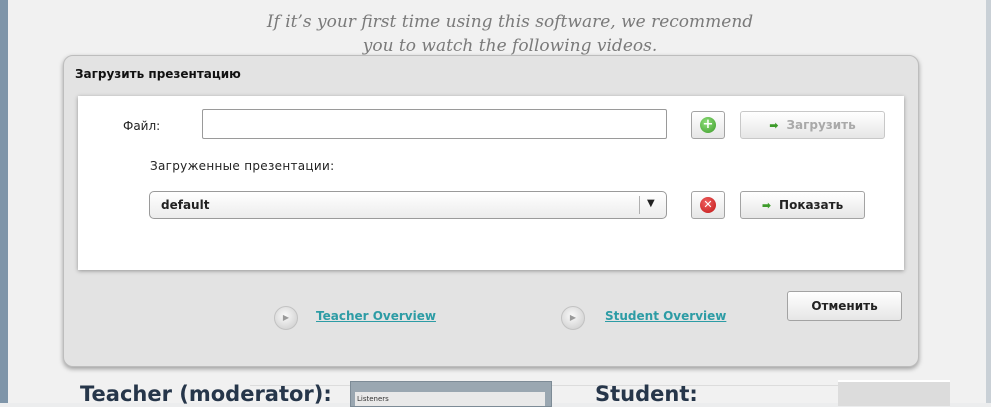 This screenshot has width=991, height=407. I want to click on selected-presentation: default, so click(185, 205).